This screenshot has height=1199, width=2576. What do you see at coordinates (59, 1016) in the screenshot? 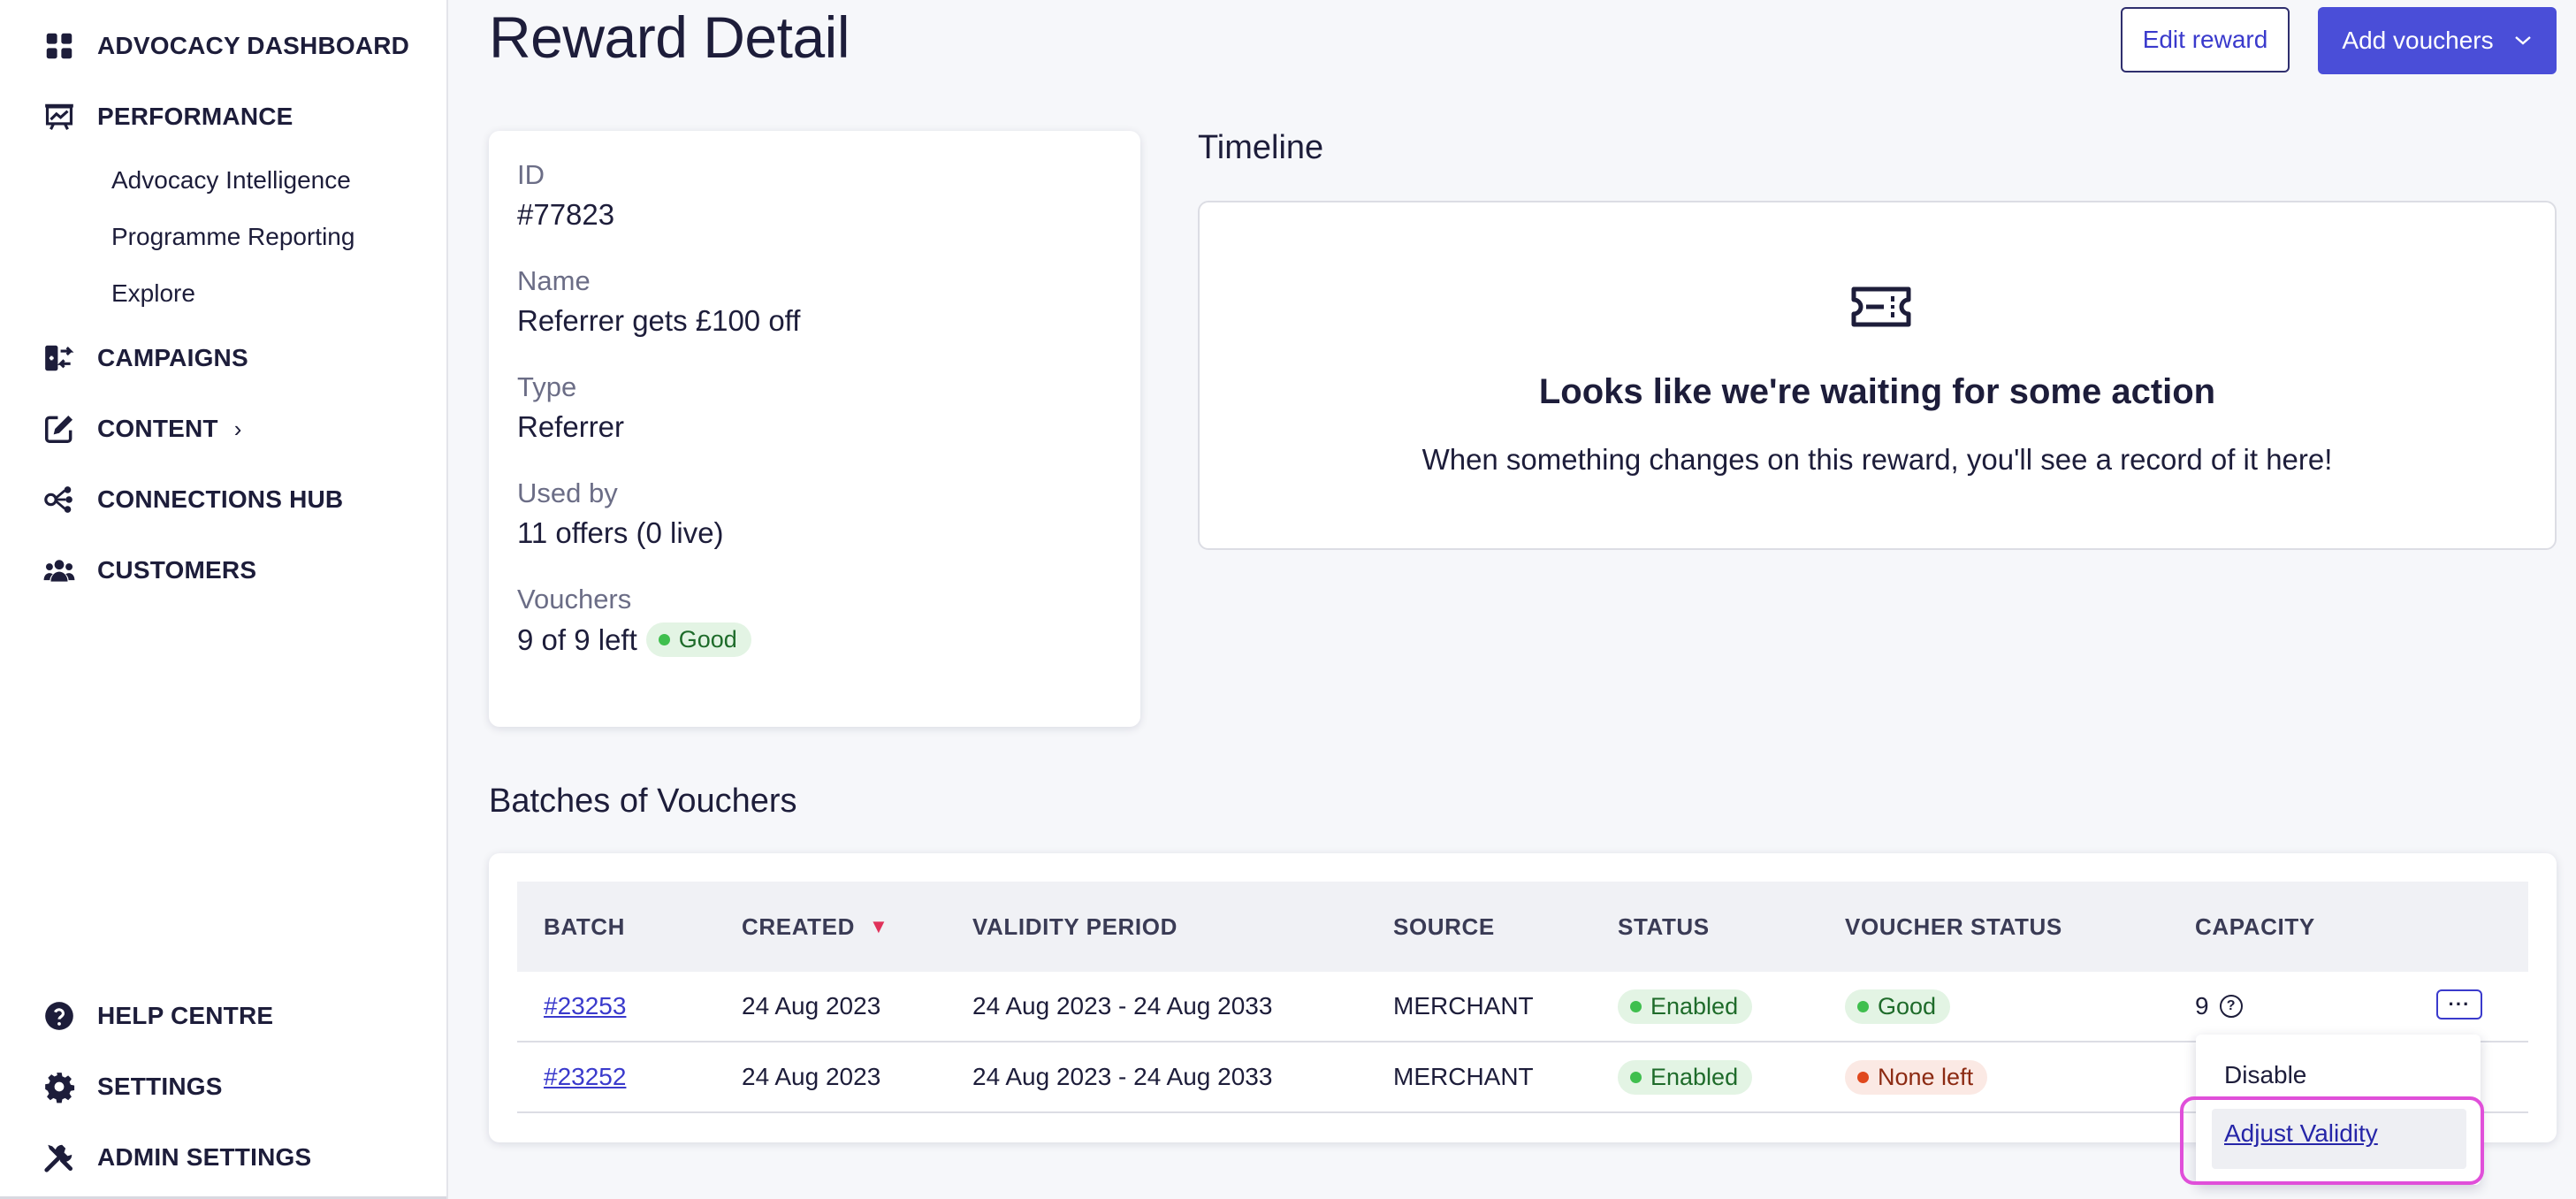
I see `help-circle-icon` at bounding box center [59, 1016].